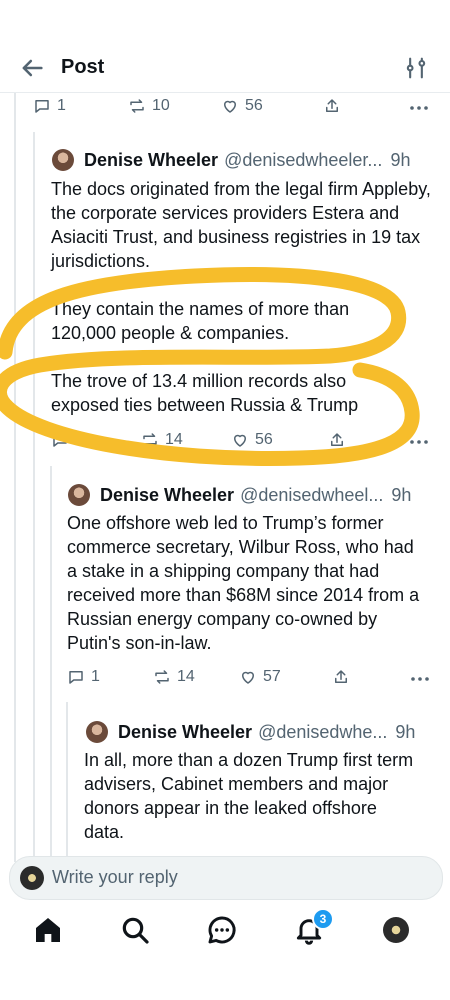 The height and width of the screenshot is (1000, 450). I want to click on nav-messages, so click(222, 930).